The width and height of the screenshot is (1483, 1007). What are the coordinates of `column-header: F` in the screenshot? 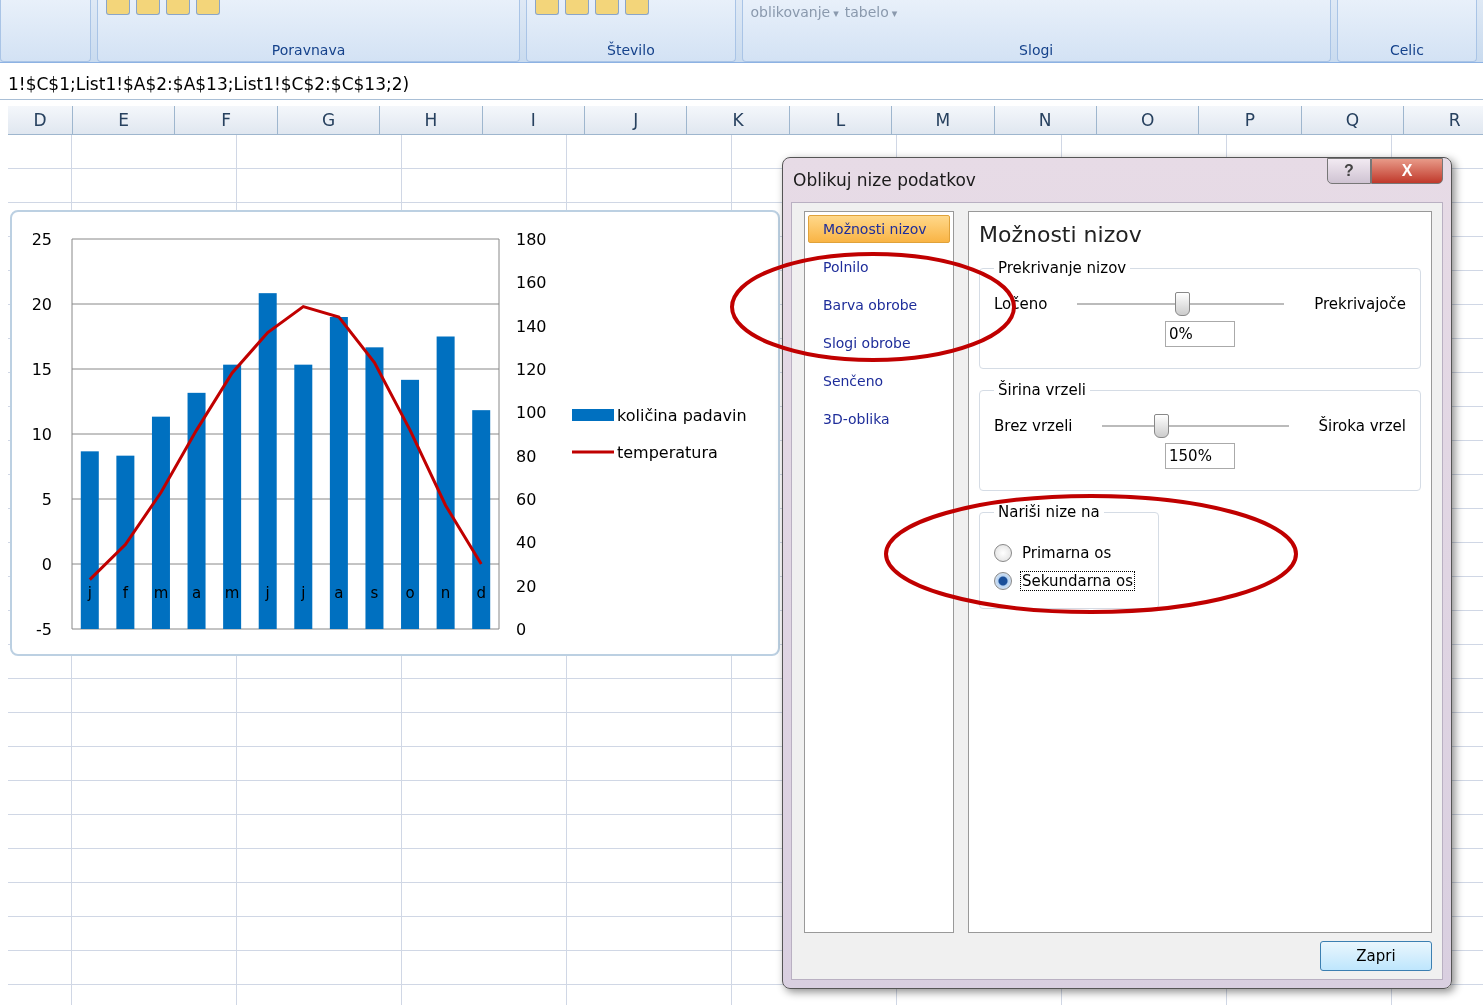 It's located at (226, 120).